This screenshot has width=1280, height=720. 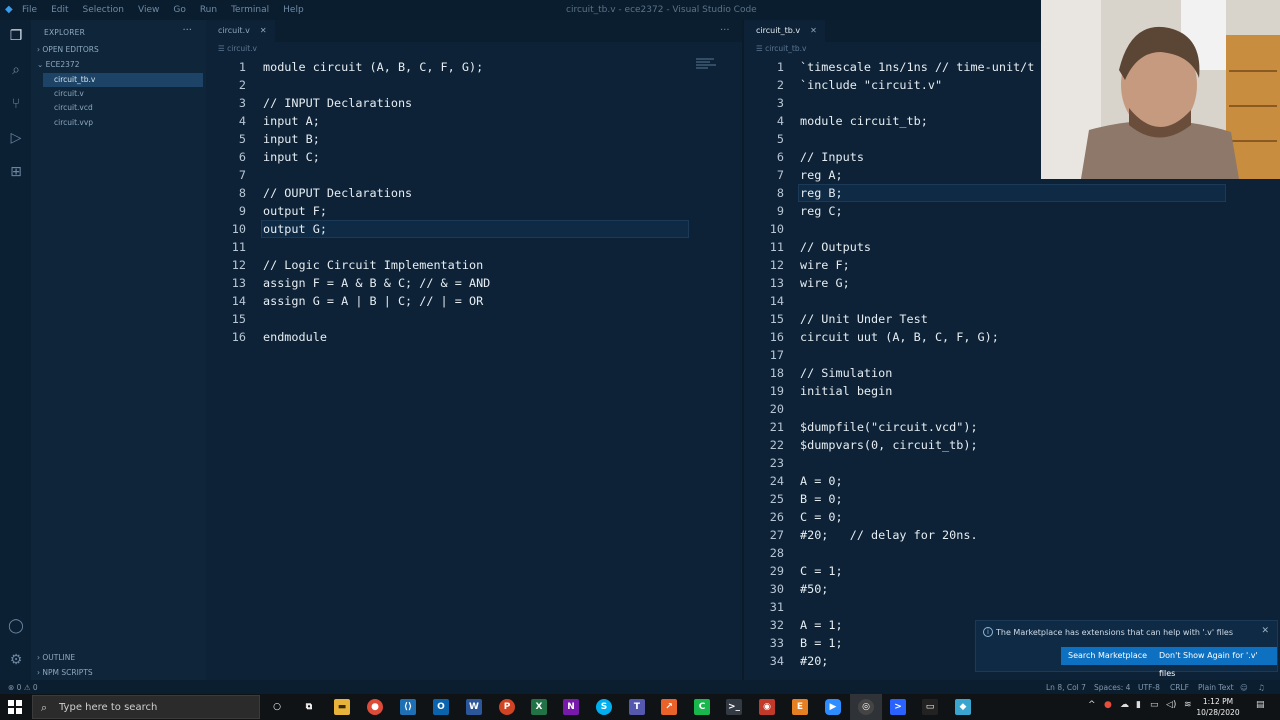 I want to click on file-circuit-v: circuit.v, so click(x=123, y=94).